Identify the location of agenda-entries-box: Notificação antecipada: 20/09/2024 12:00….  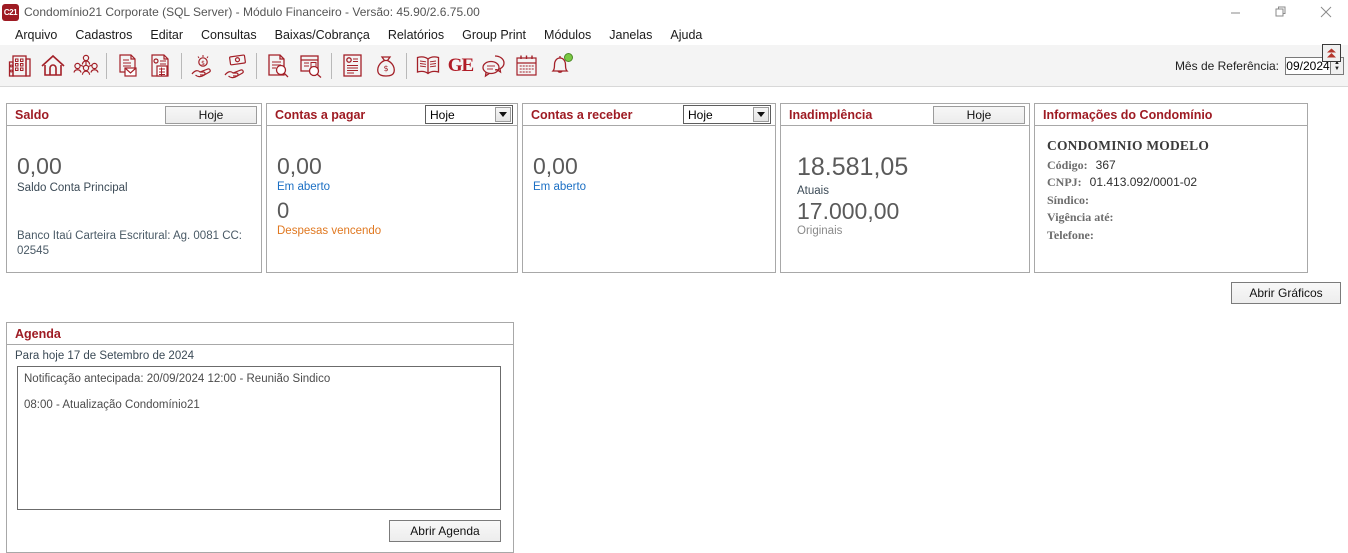
(259, 438).